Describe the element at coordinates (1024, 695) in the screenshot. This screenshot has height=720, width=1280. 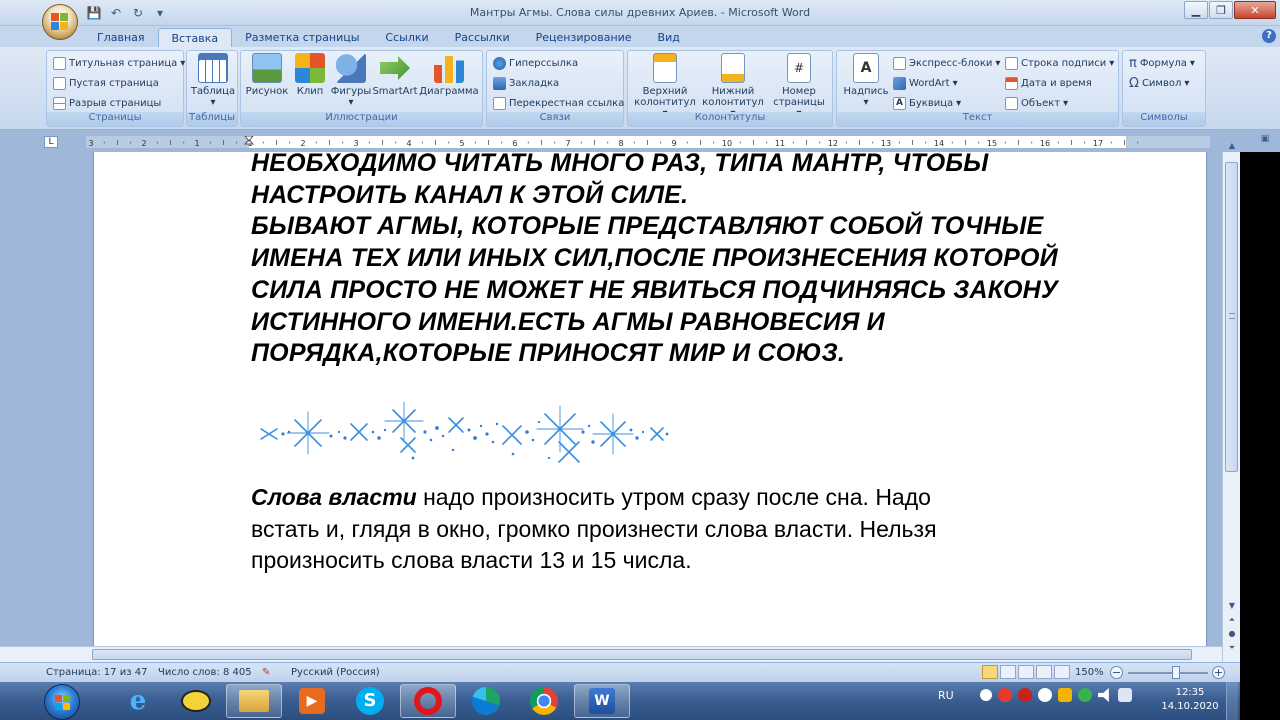
I see `tray-opera-icon` at that location.